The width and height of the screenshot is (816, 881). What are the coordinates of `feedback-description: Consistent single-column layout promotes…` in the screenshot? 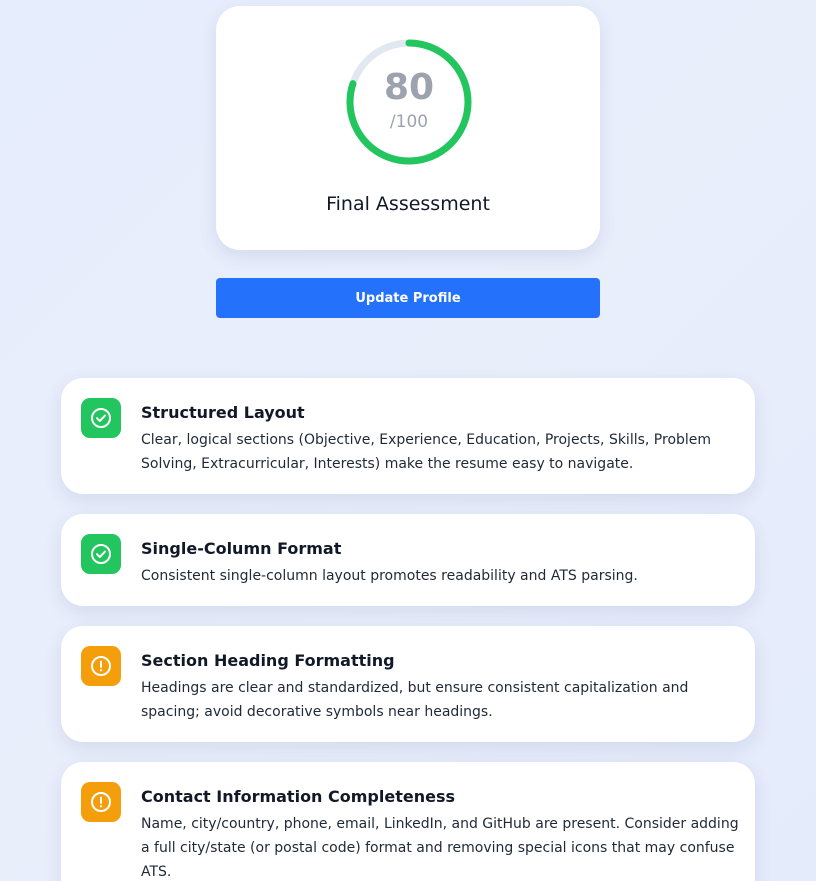 It's located at (389, 576).